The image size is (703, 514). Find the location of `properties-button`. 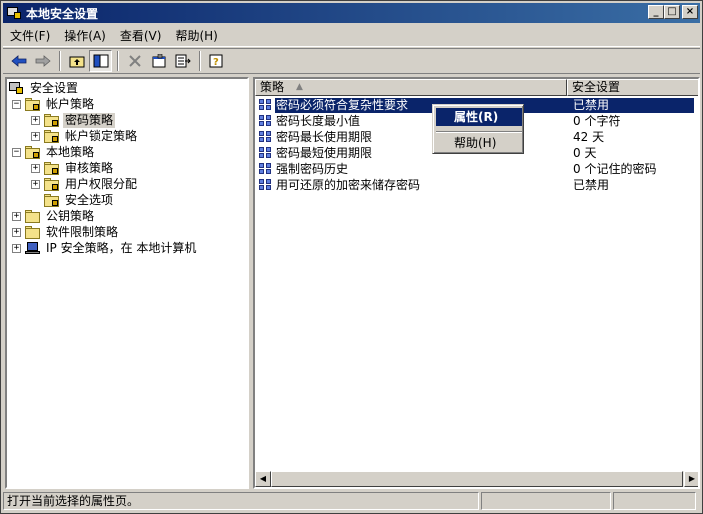

properties-button is located at coordinates (158, 61).